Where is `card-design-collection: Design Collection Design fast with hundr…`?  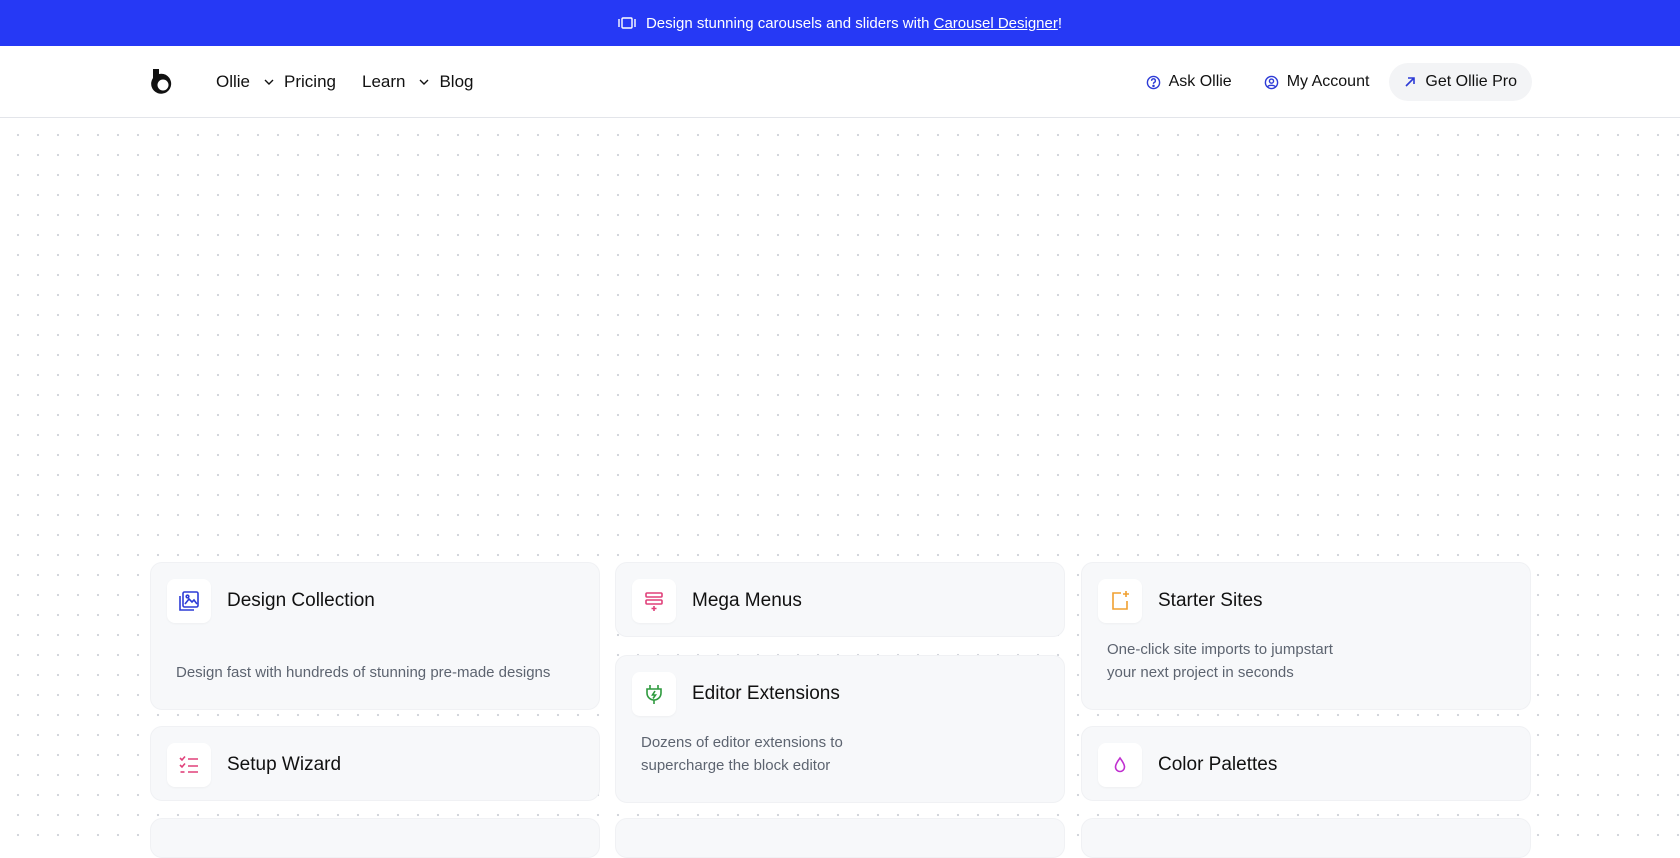
card-design-collection: Design Collection Design fast with hundr… is located at coordinates (375, 636).